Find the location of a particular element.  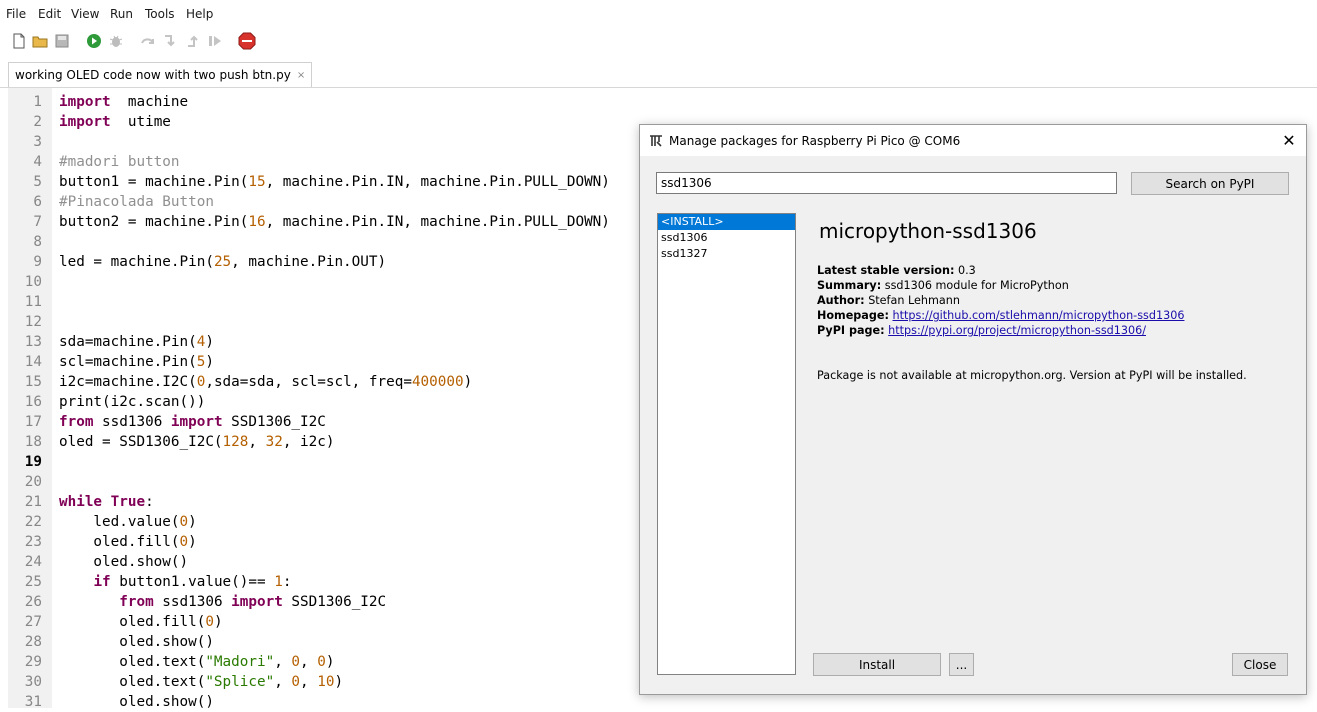

code-line: while True: is located at coordinates (106, 502).